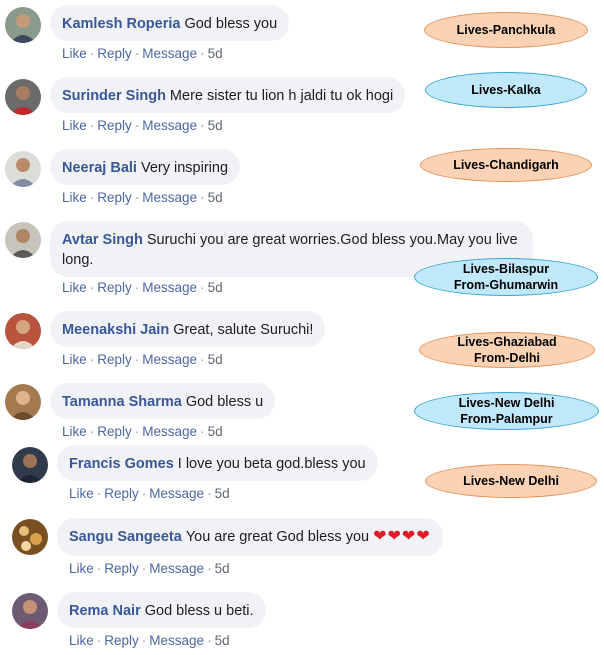 The height and width of the screenshot is (655, 604). Describe the element at coordinates (507, 342) in the screenshot. I see `location-label-text: Lives-Ghaziabad` at that location.